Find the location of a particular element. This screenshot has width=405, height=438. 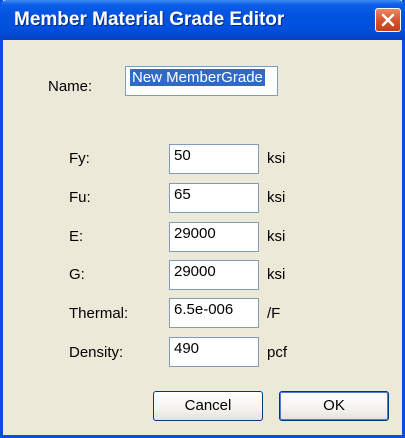

density-unit: pcf is located at coordinates (277, 352).